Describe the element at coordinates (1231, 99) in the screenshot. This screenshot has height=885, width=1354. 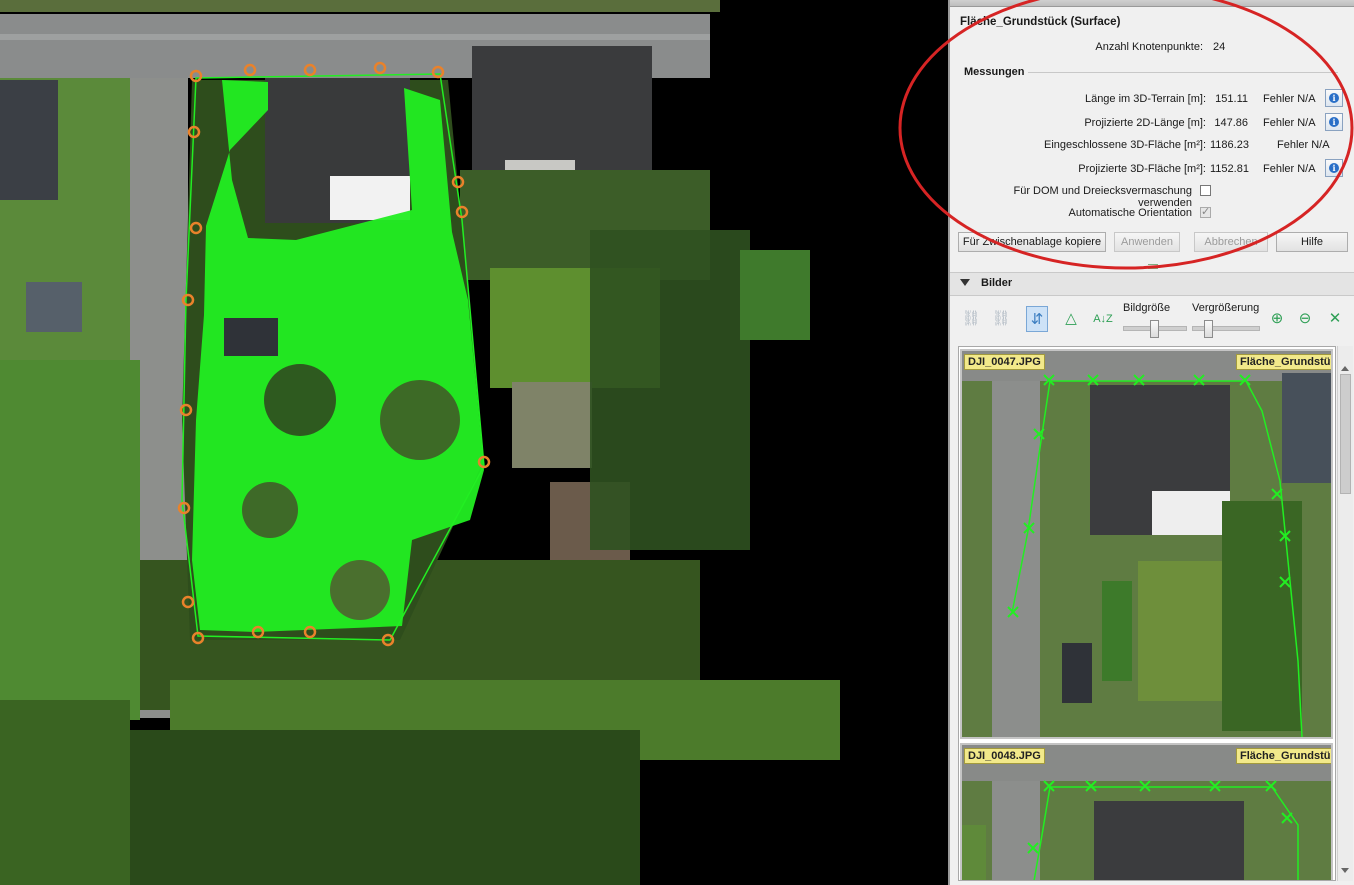
I see `terrain-length-value: 151.11` at that location.